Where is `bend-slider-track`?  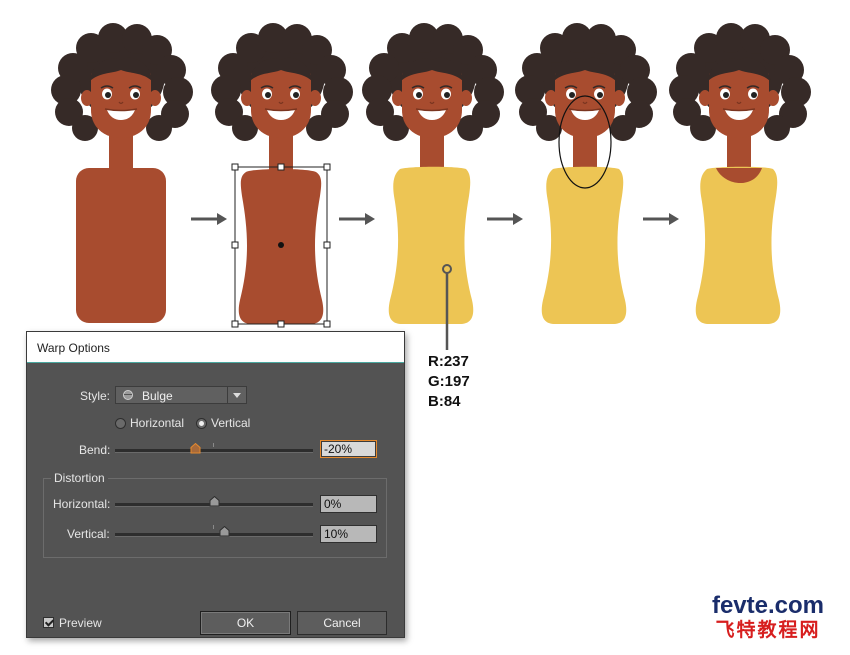 bend-slider-track is located at coordinates (214, 451).